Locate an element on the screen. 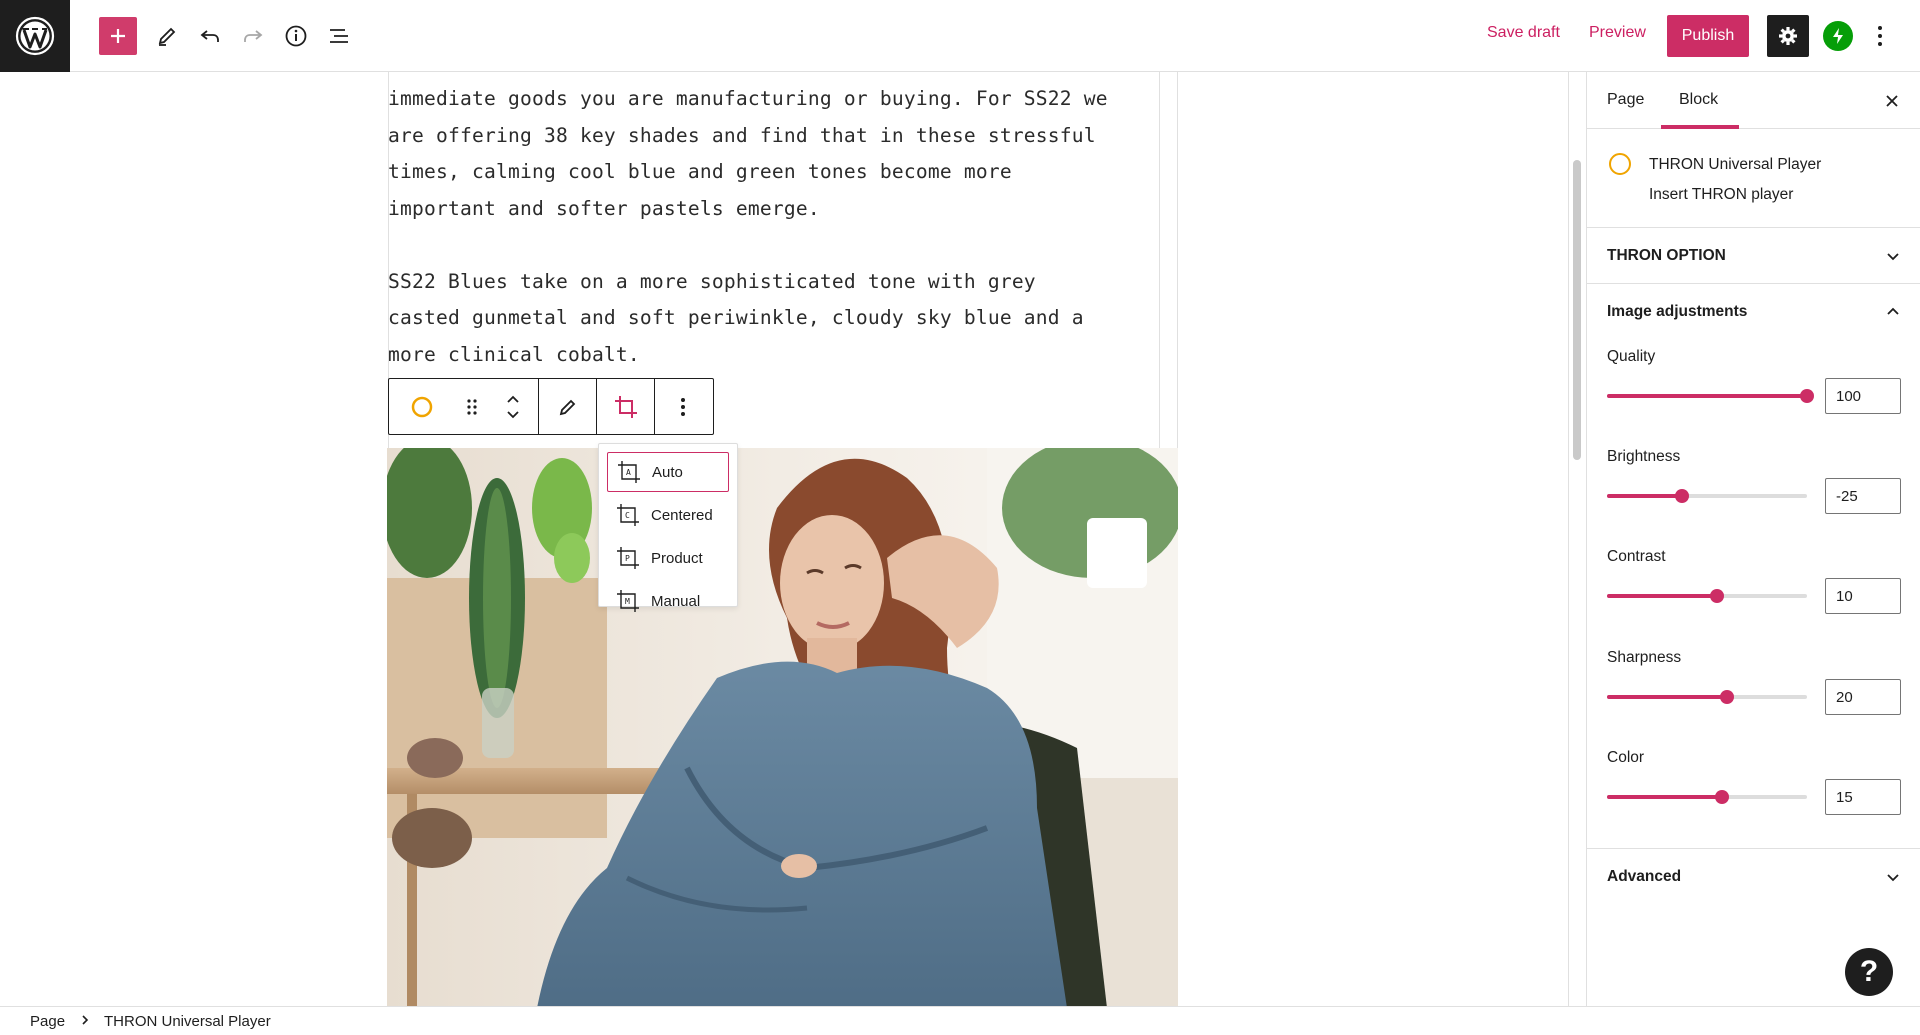 This screenshot has width=1920, height=1035. plus-icon is located at coordinates (118, 36).